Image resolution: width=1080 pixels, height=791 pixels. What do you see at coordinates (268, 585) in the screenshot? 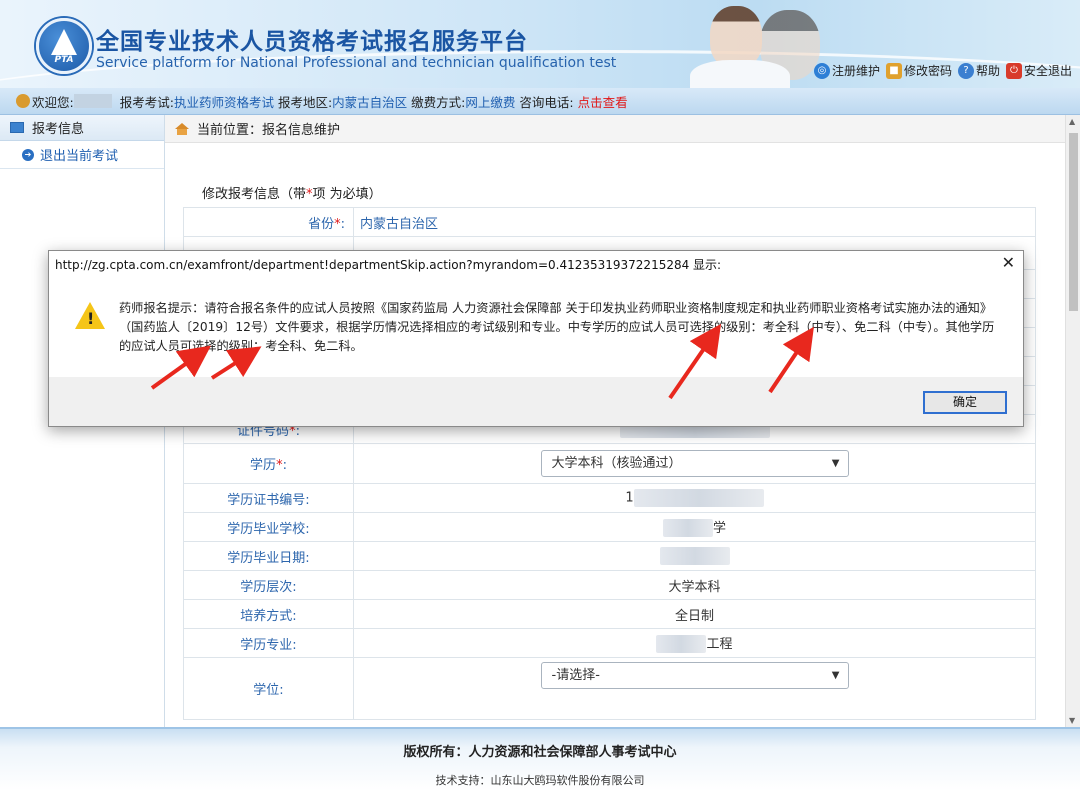
I see `row-label: 学历层次:` at bounding box center [268, 585].